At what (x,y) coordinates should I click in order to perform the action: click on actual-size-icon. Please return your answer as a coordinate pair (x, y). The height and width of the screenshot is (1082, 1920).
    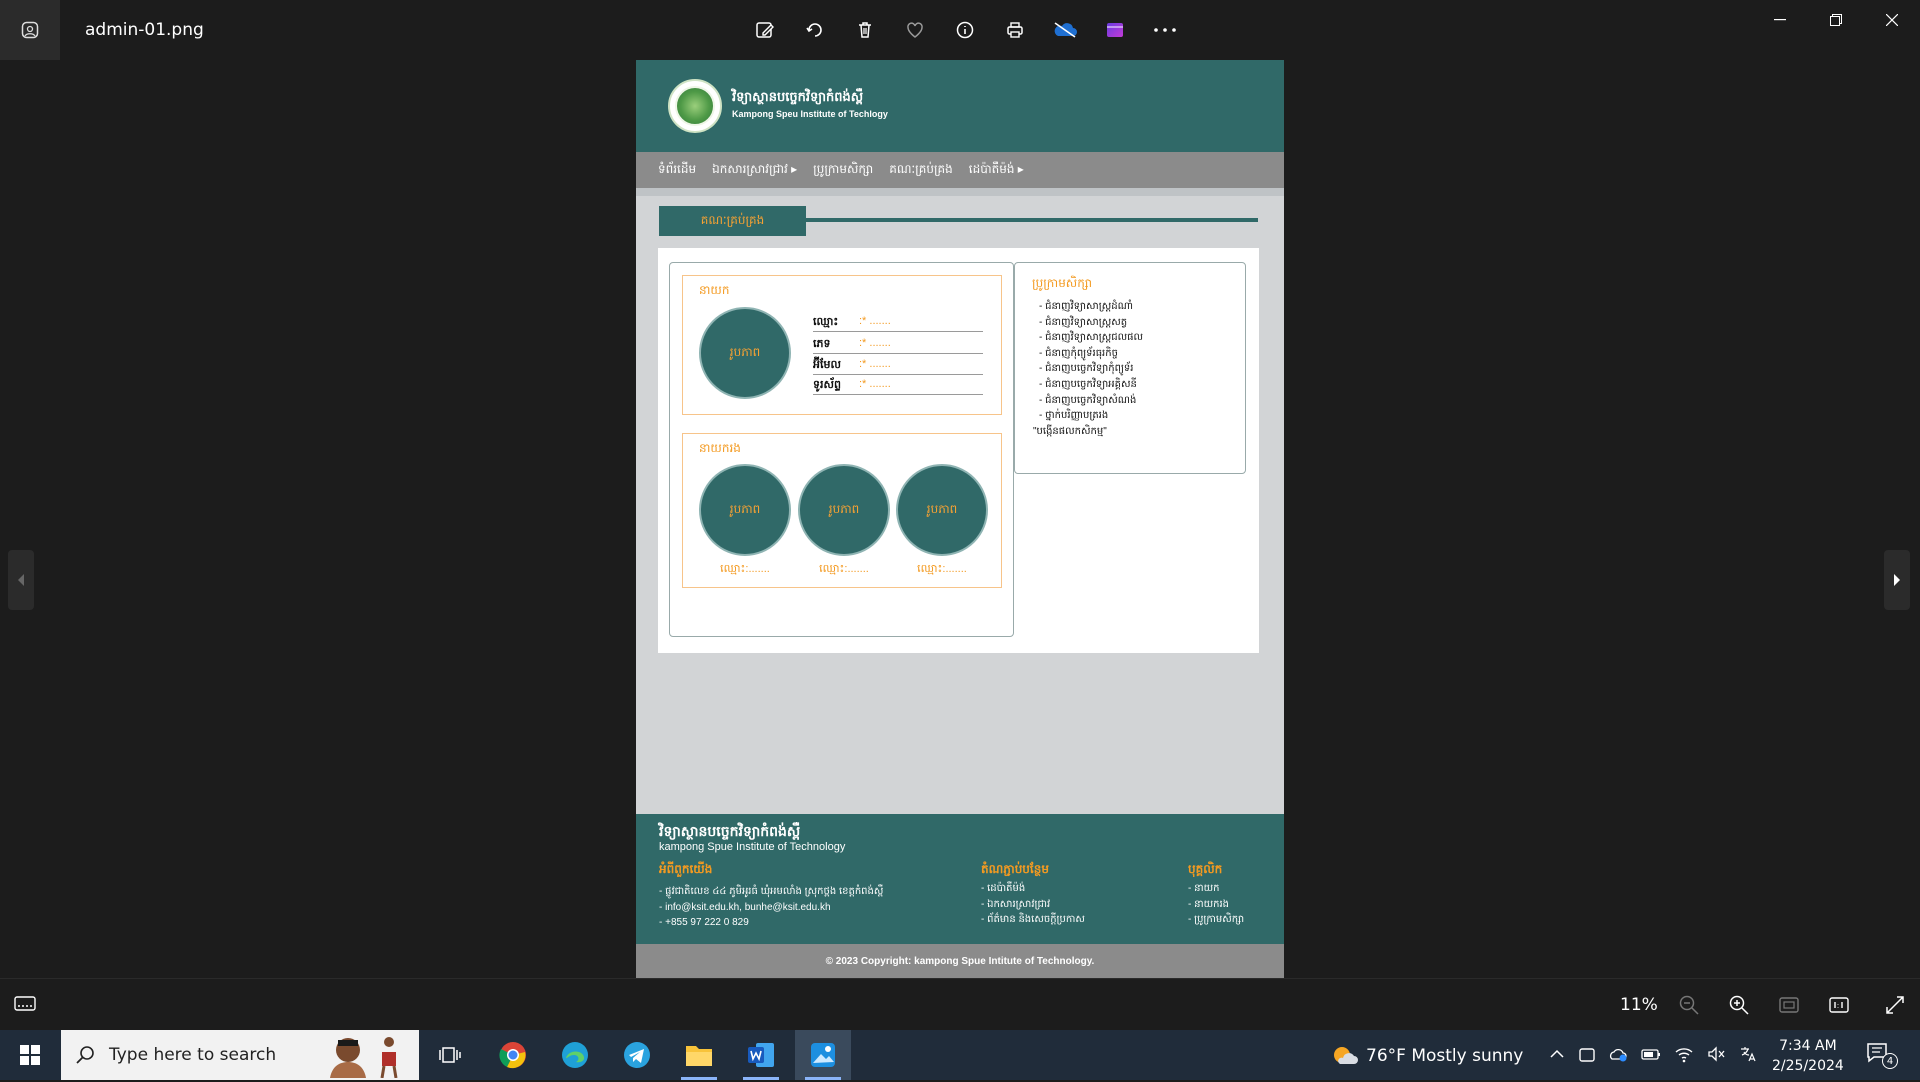
    Looking at the image, I should click on (1839, 1007).